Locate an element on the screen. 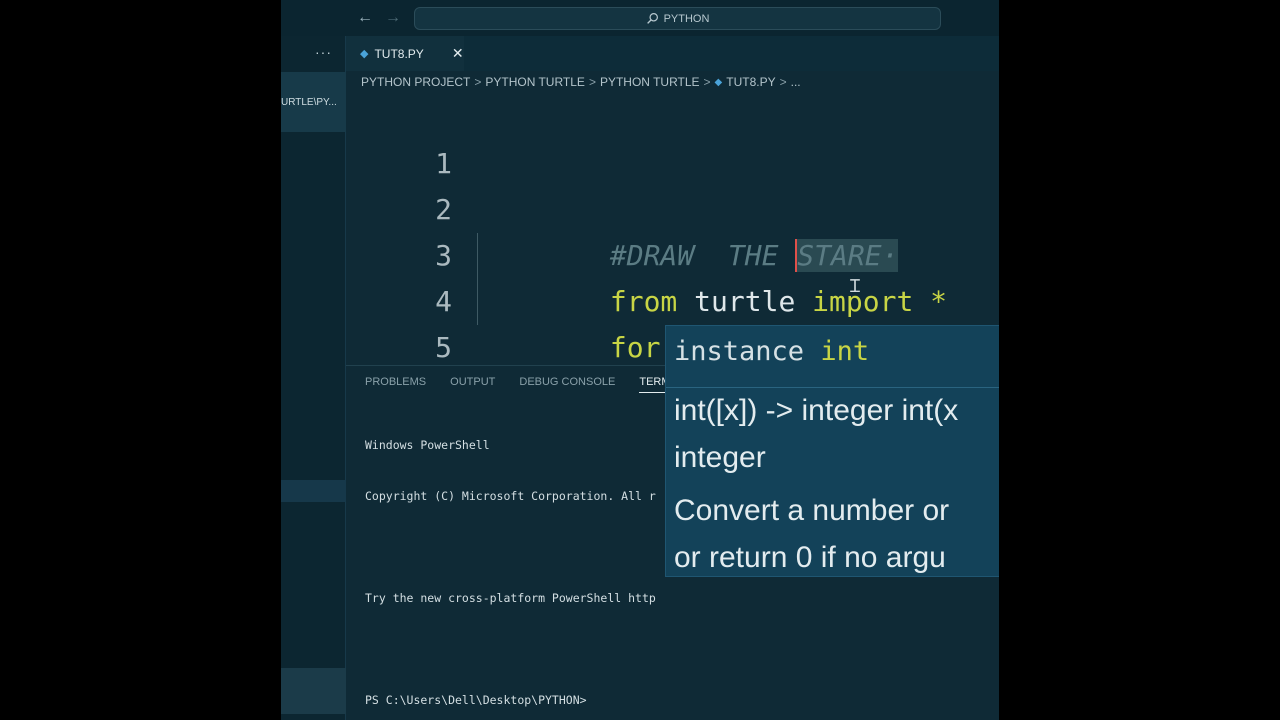  breadcrumb-item: TUT8.PY is located at coordinates (750, 82).